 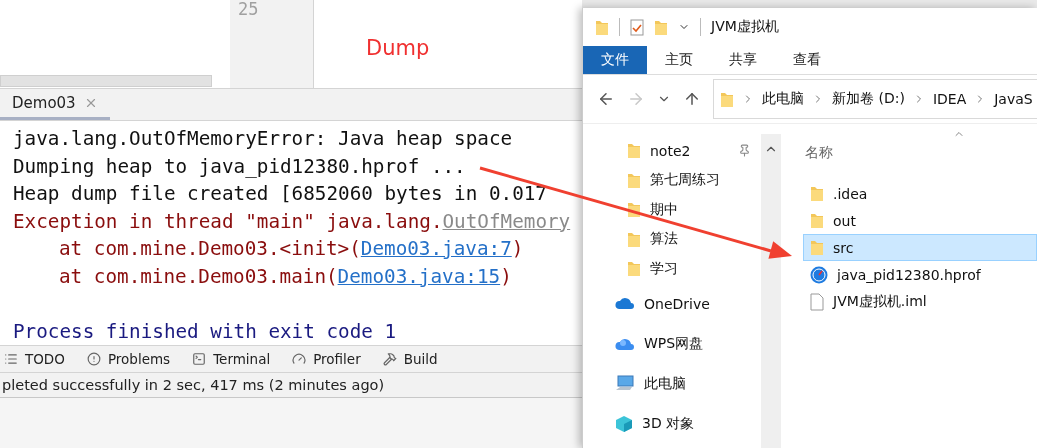 What do you see at coordinates (625, 383) in the screenshot?
I see `computer-icon` at bounding box center [625, 383].